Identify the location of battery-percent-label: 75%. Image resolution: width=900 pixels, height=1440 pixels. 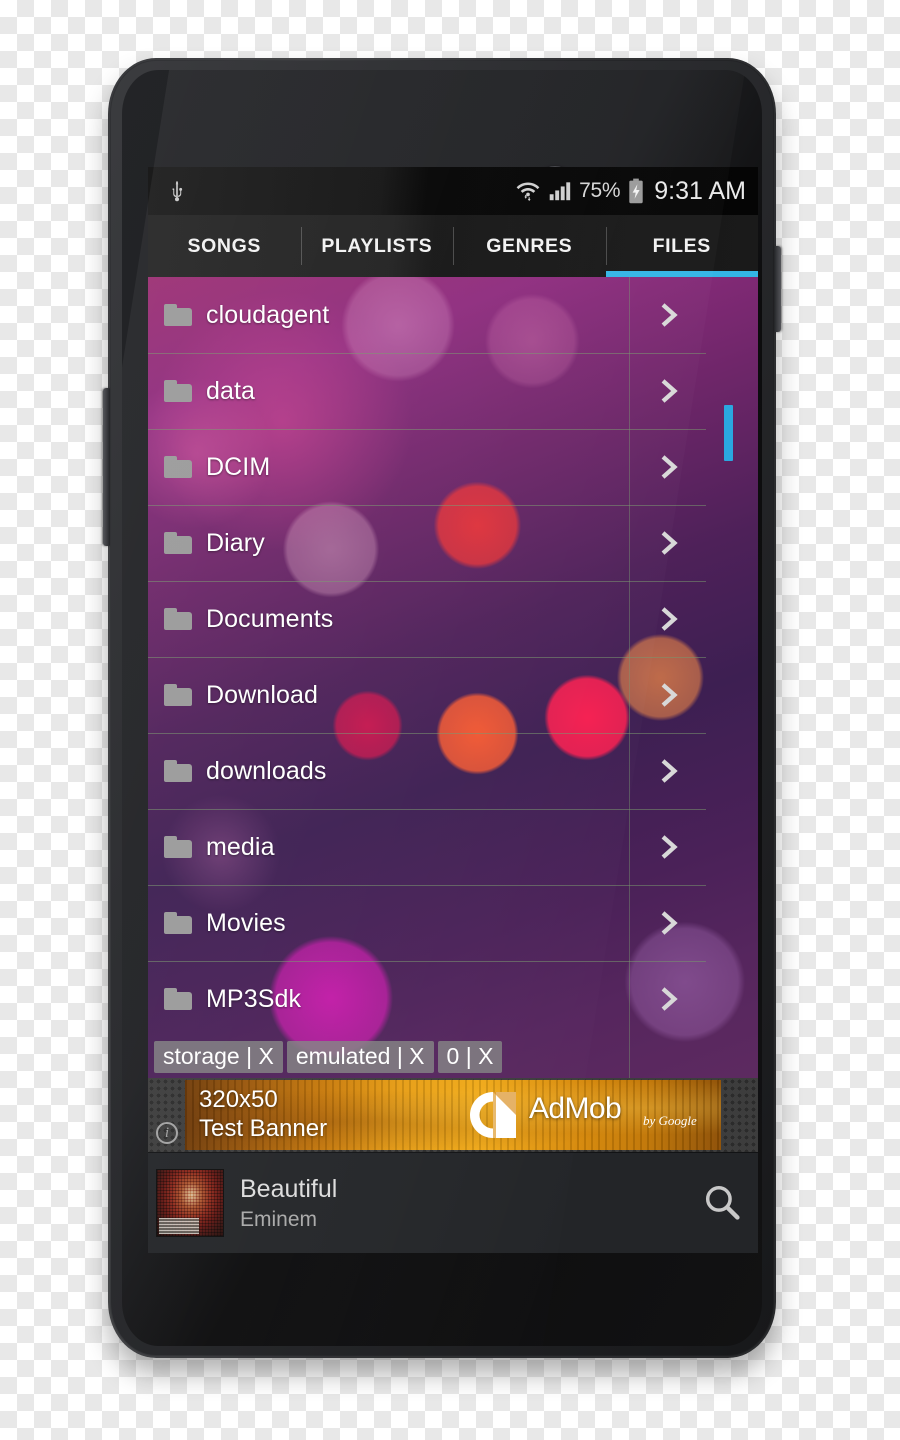
(600, 190).